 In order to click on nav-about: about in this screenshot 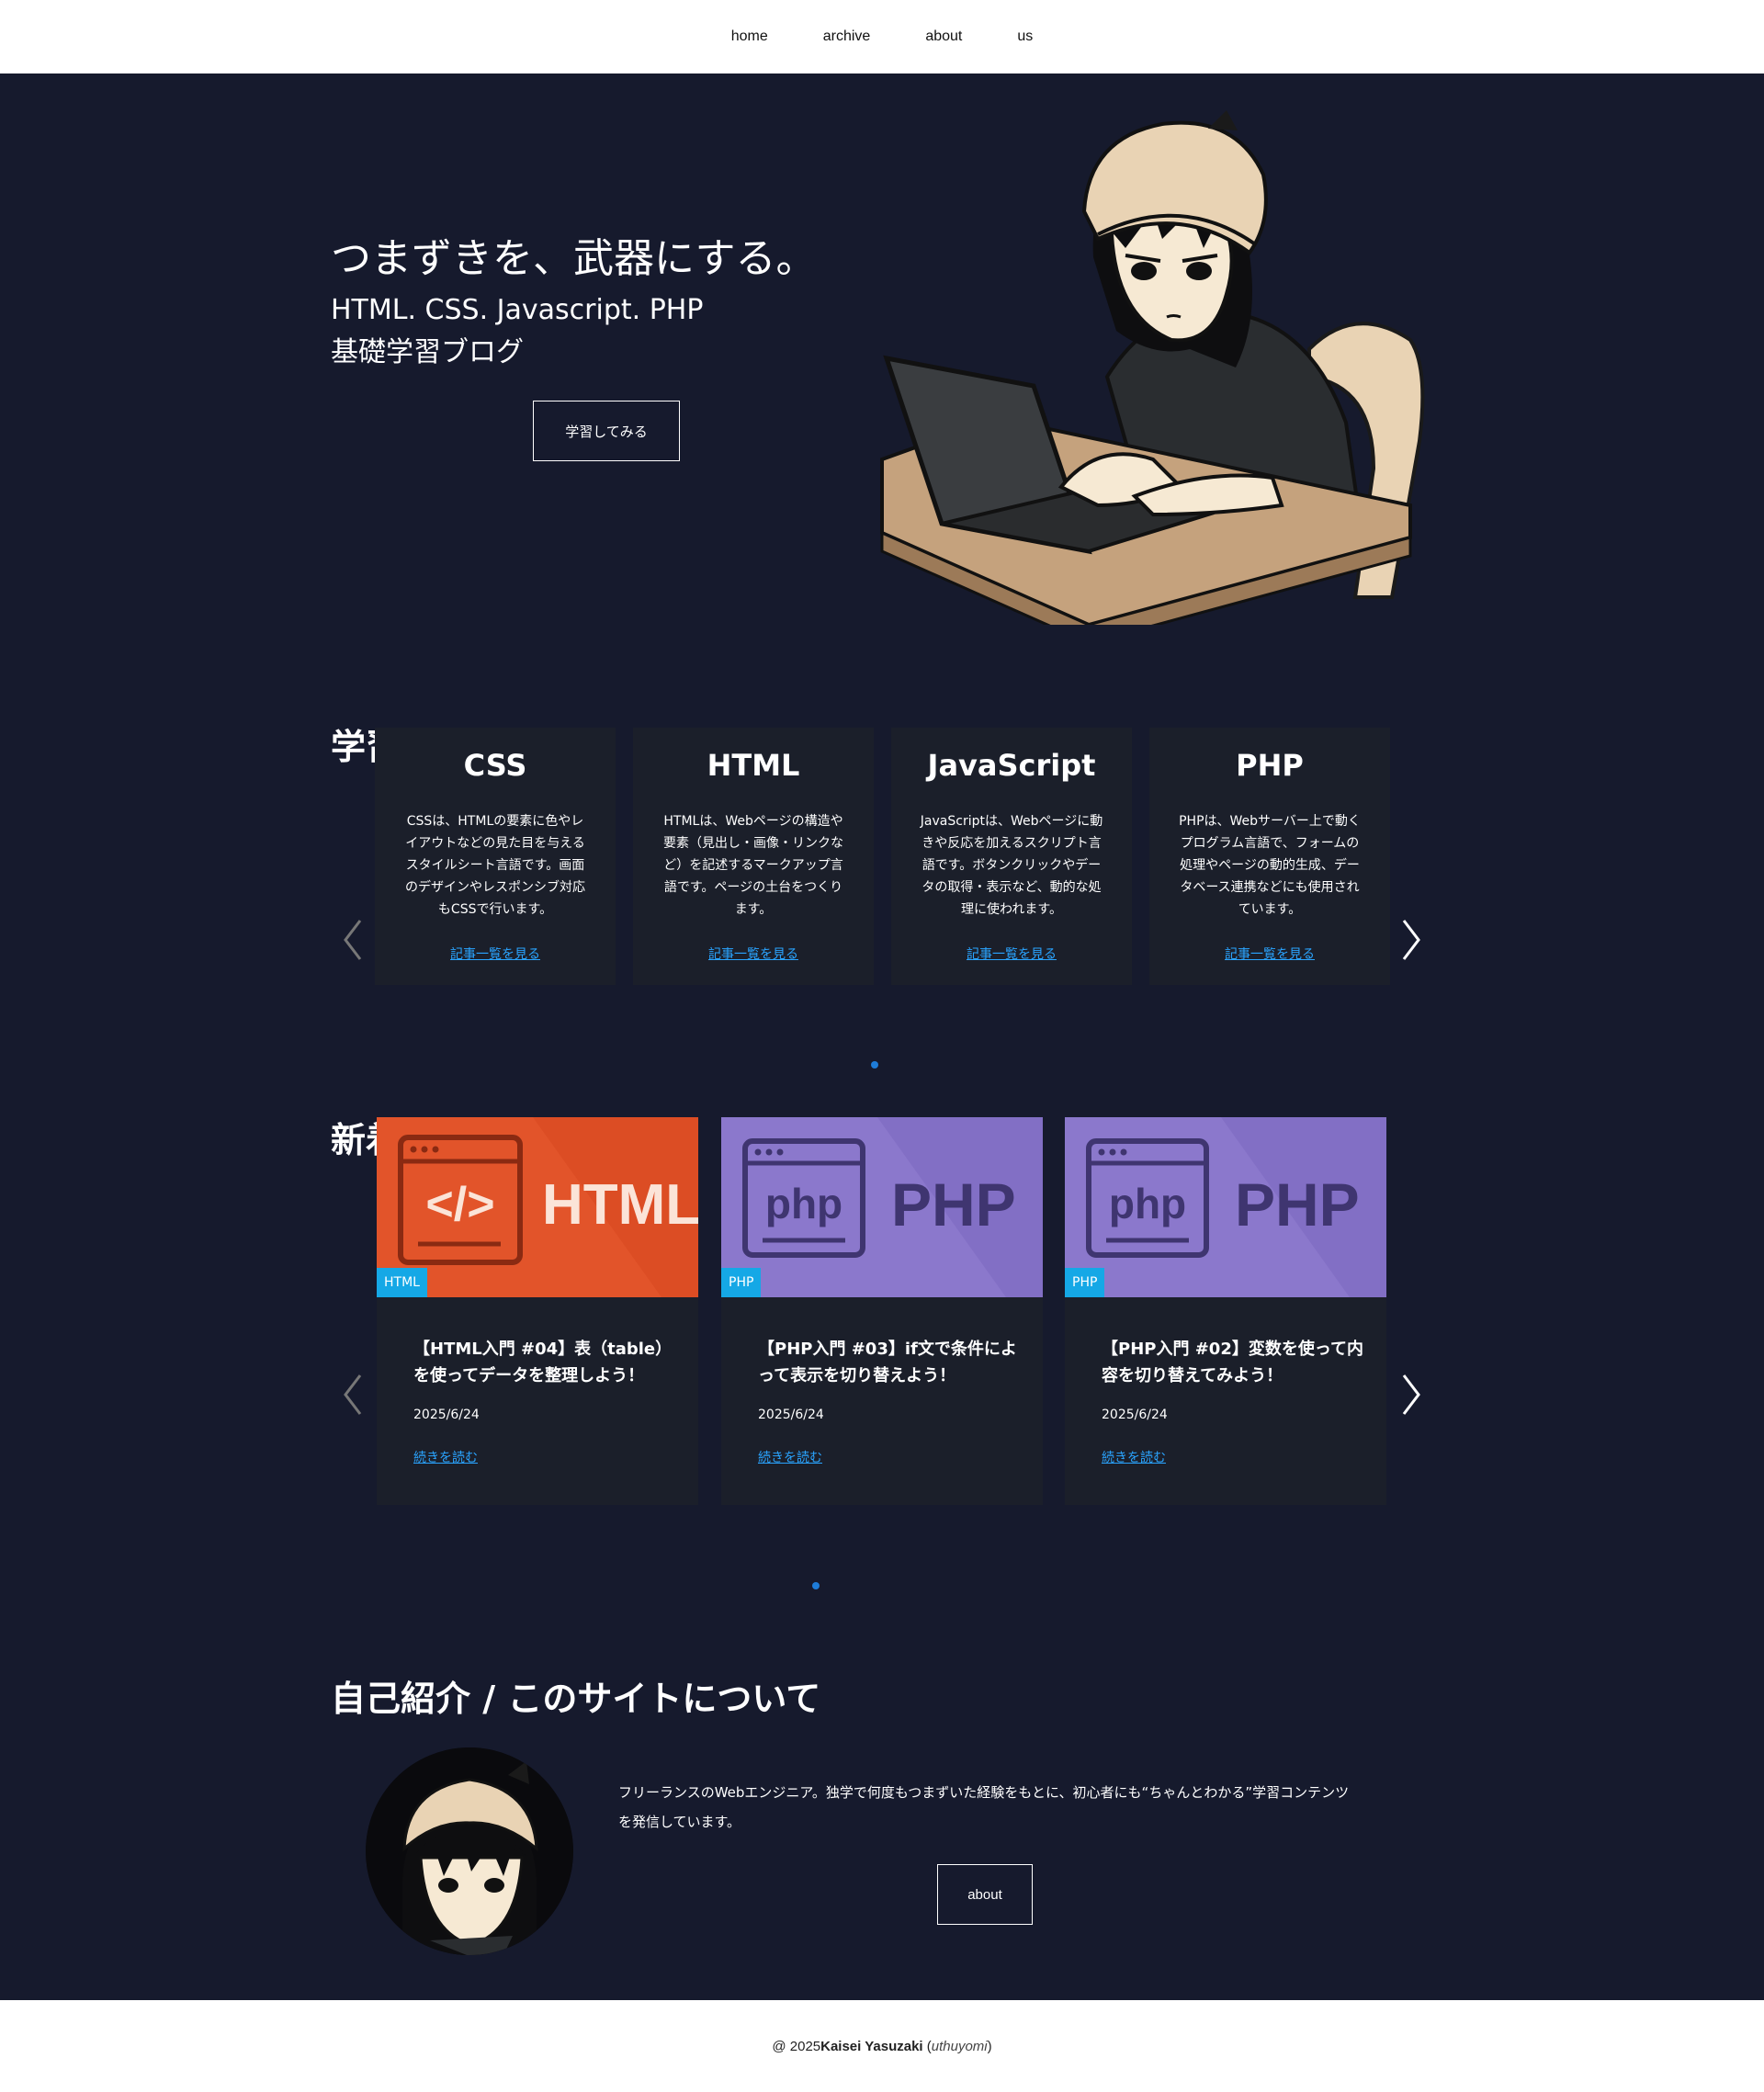, I will do `click(943, 36)`.